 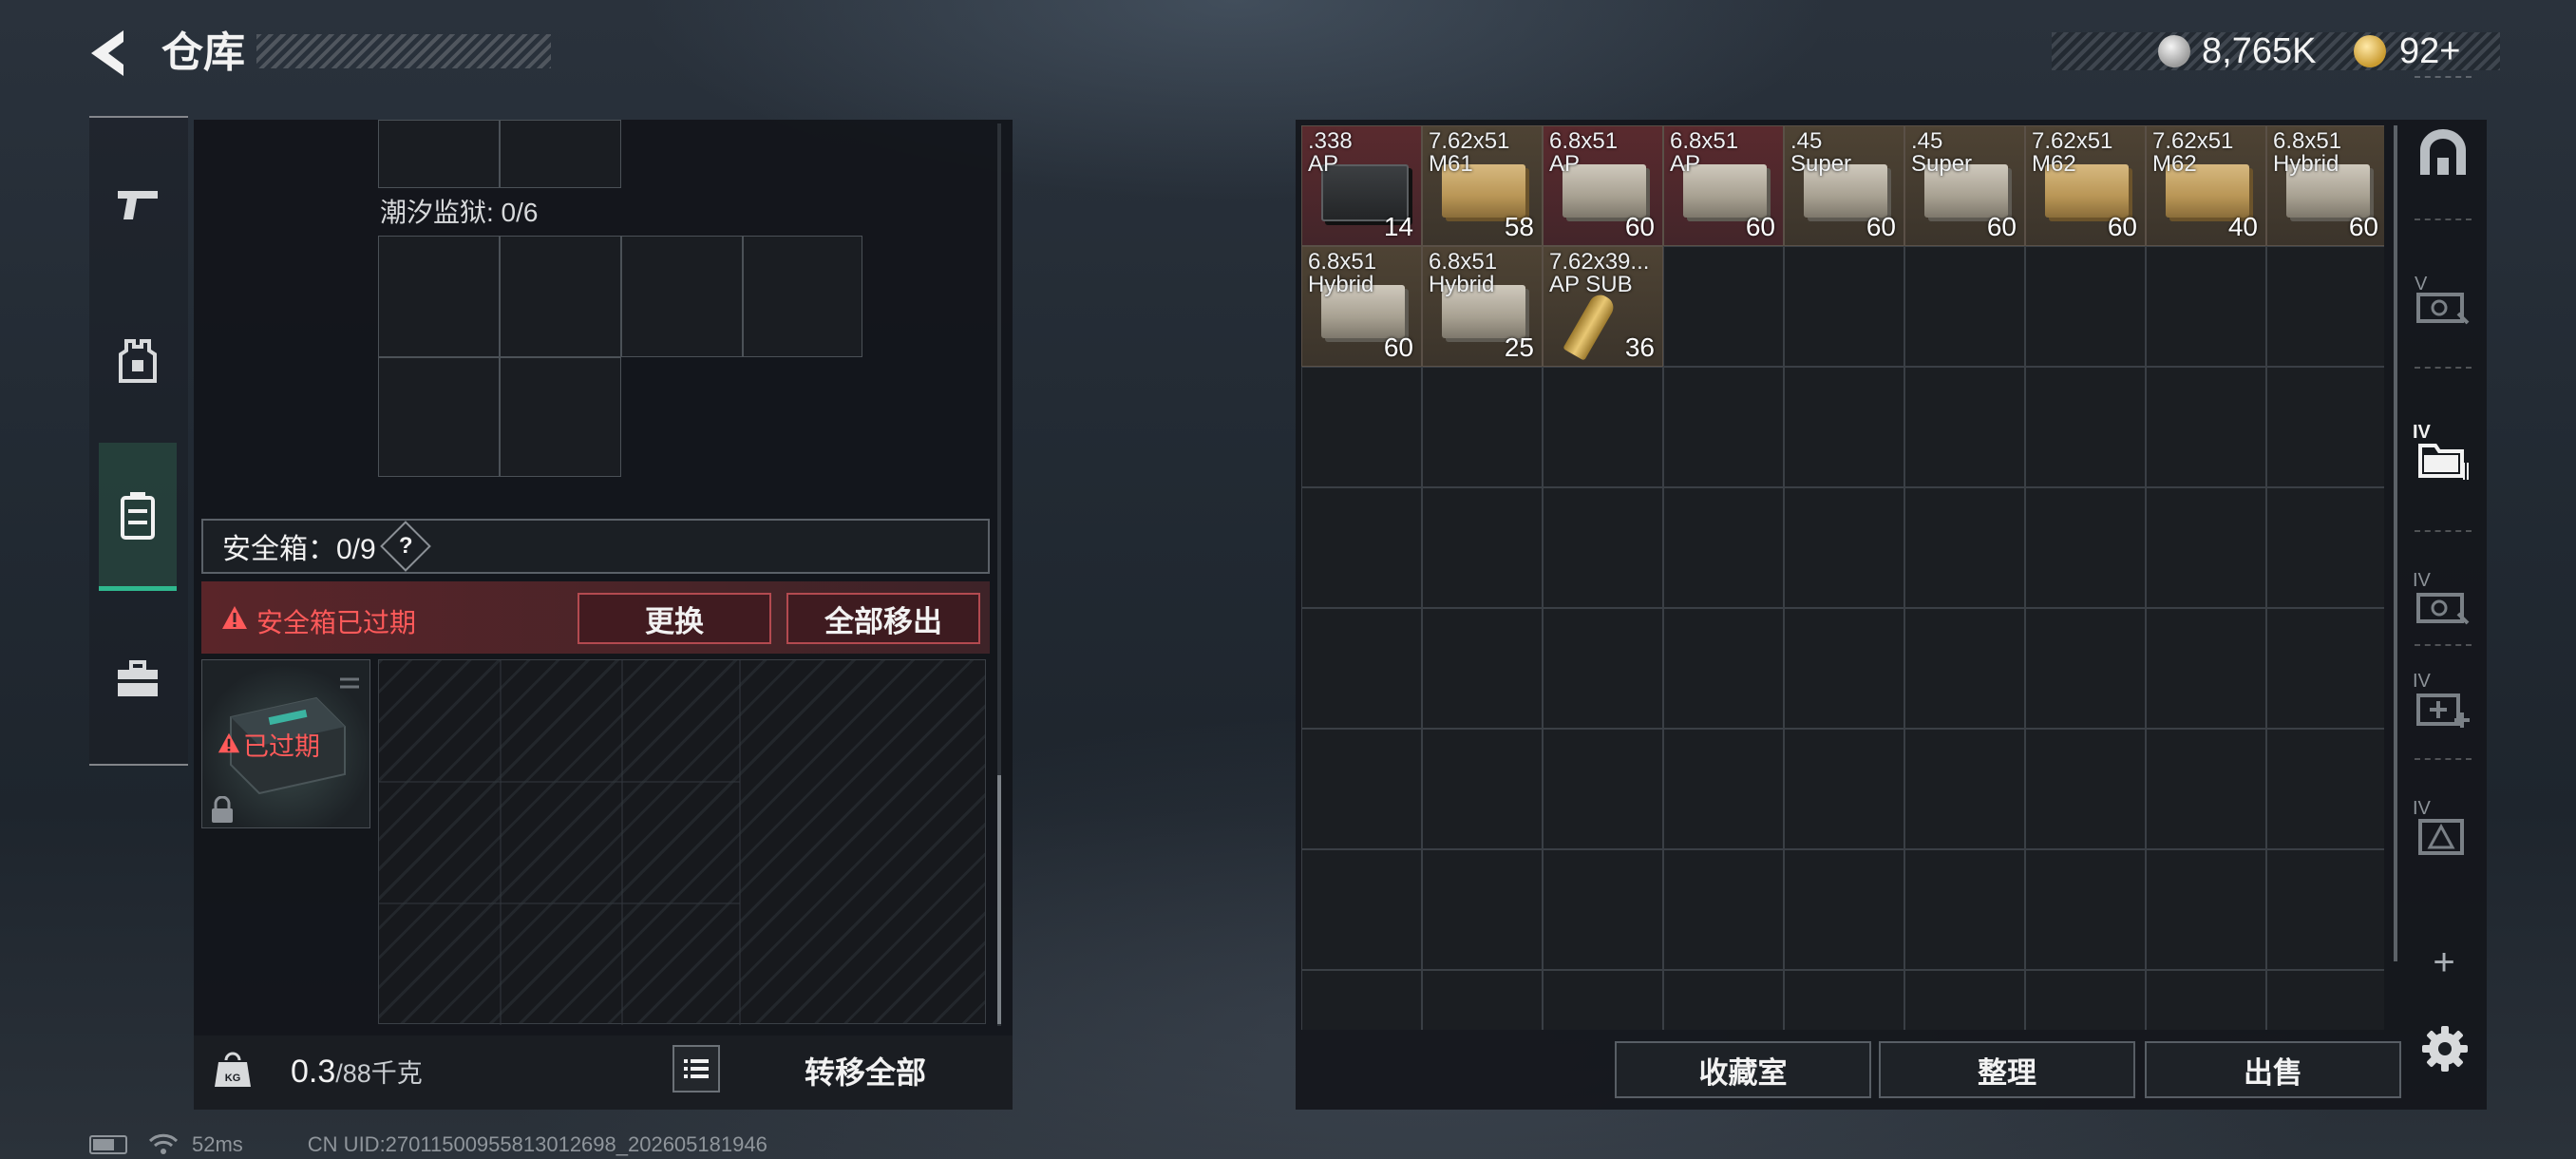 I want to click on stash-tab-iv-medical: IV, so click(x=2443, y=706).